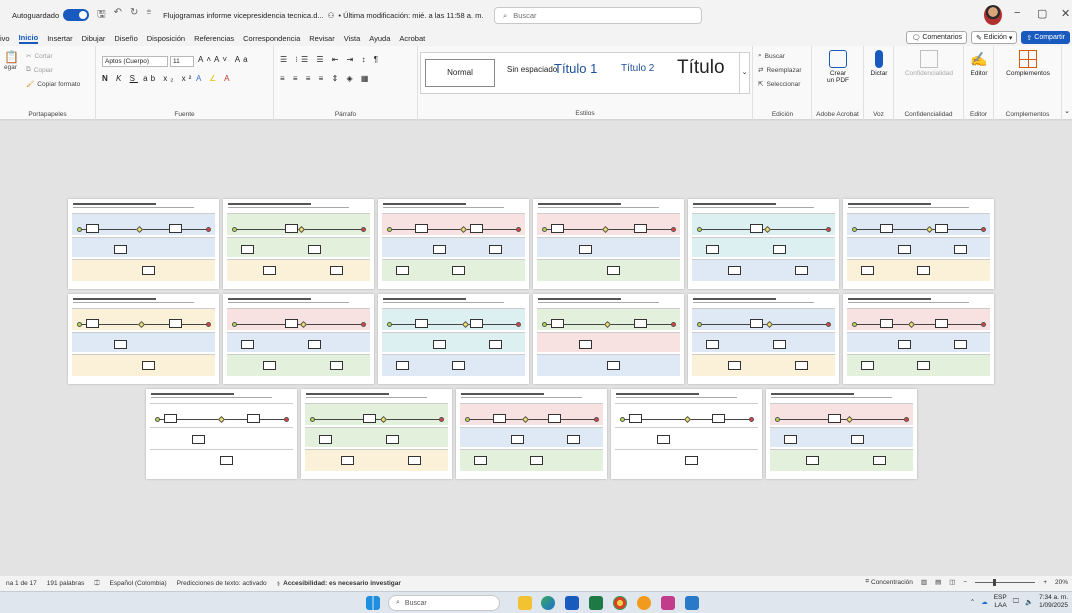  What do you see at coordinates (53, 84) in the screenshot?
I see `format-painter-button: 🖌 Copiar formato` at bounding box center [53, 84].